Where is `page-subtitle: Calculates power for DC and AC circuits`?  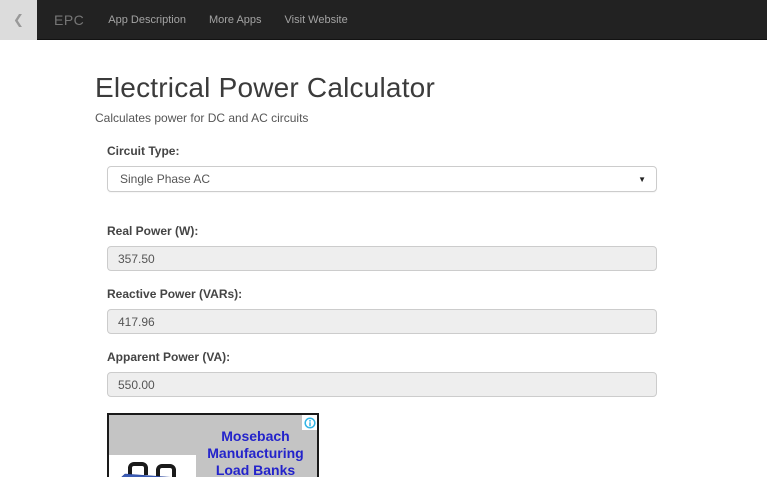 page-subtitle: Calculates power for DC and AC circuits is located at coordinates (202, 118).